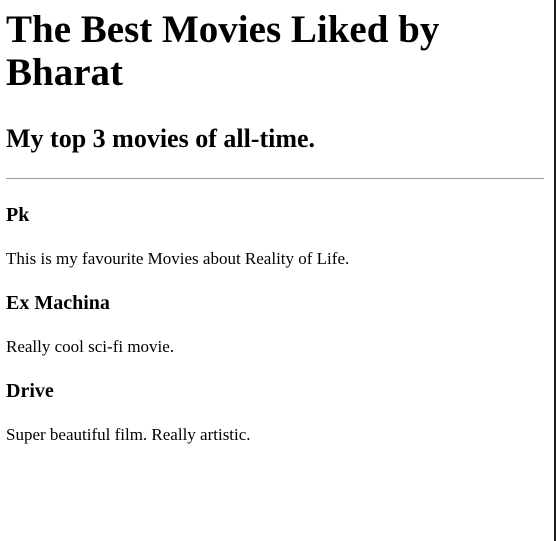 The image size is (556, 541). What do you see at coordinates (90, 346) in the screenshot?
I see `movie-description: Really cool sci-fi movie.` at bounding box center [90, 346].